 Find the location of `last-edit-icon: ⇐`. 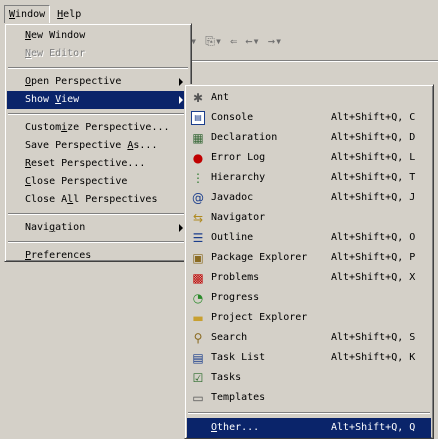

last-edit-icon: ⇐ is located at coordinates (233, 41).